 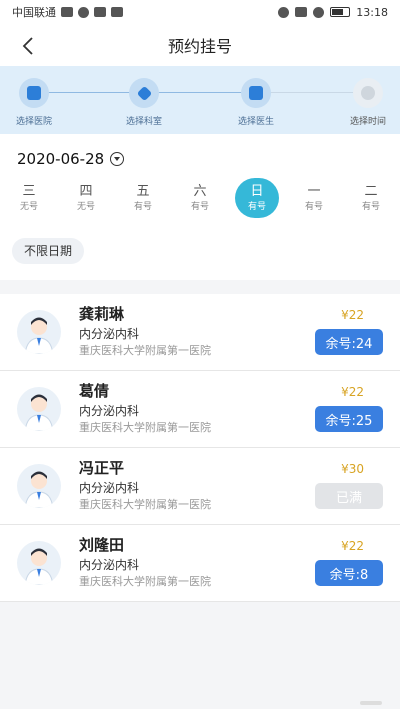 What do you see at coordinates (314, 191) in the screenshot?
I see `day-label: 一` at bounding box center [314, 191].